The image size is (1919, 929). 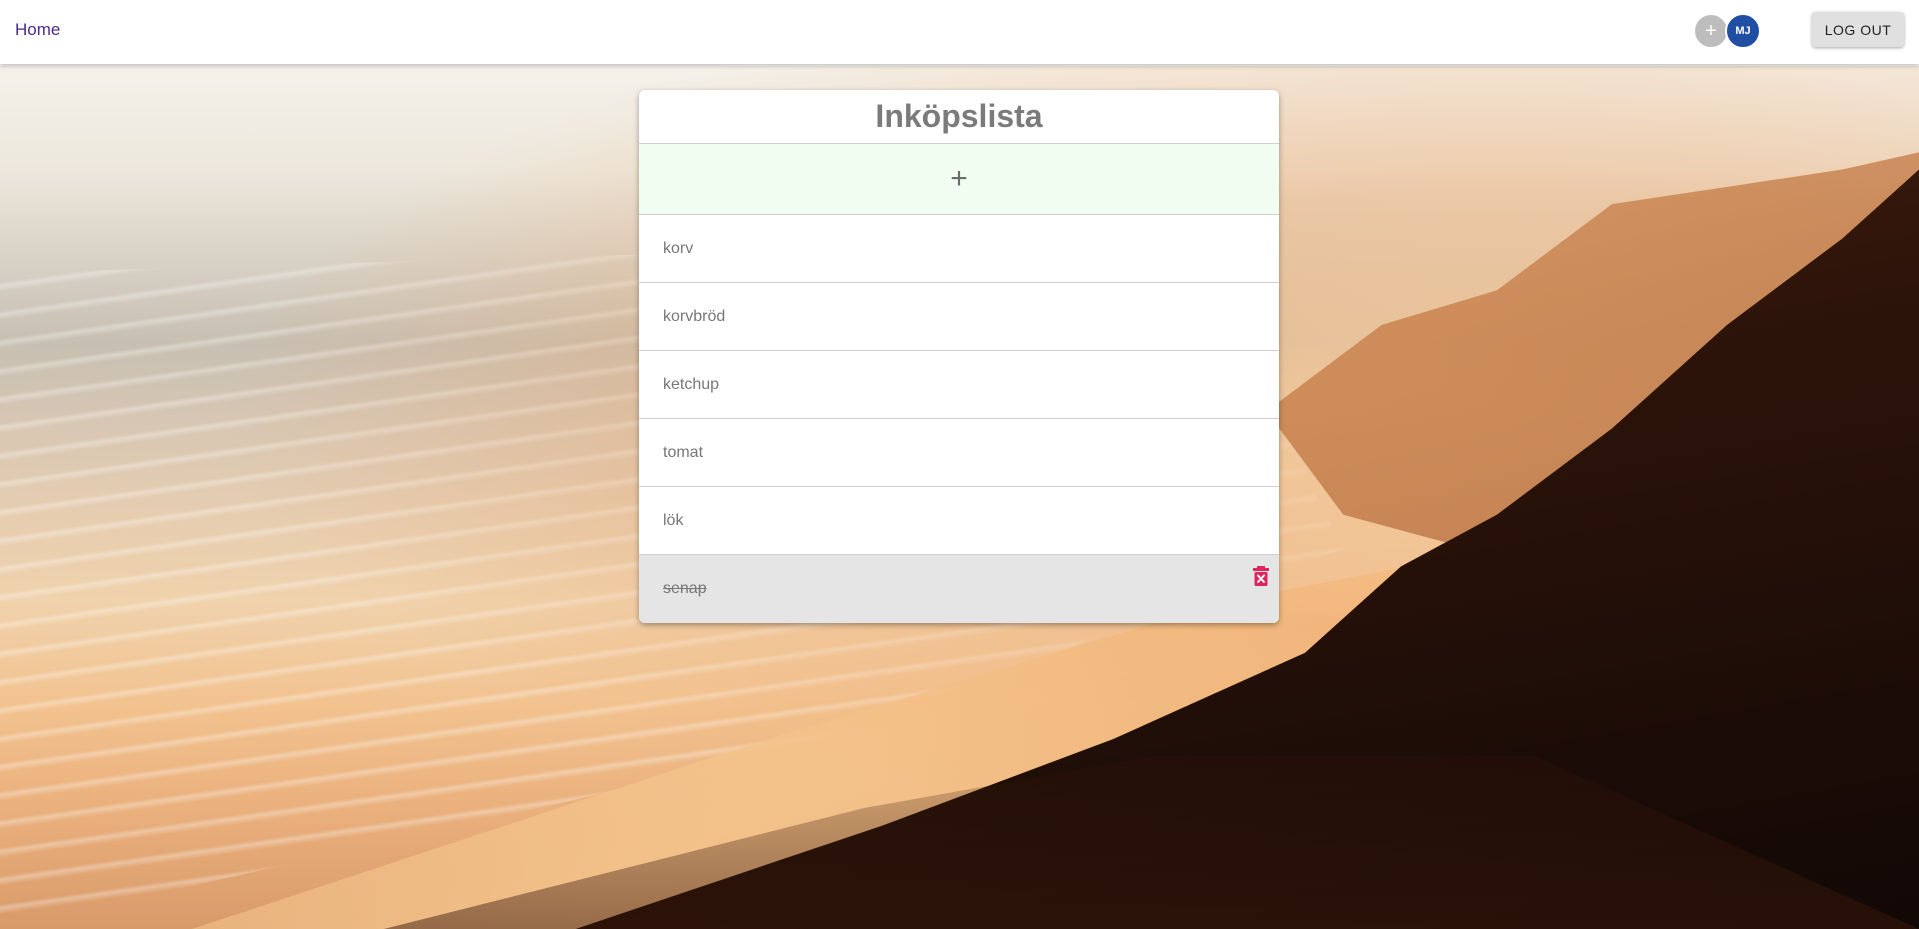 What do you see at coordinates (959, 117) in the screenshot?
I see `list-title: Inköpslista` at bounding box center [959, 117].